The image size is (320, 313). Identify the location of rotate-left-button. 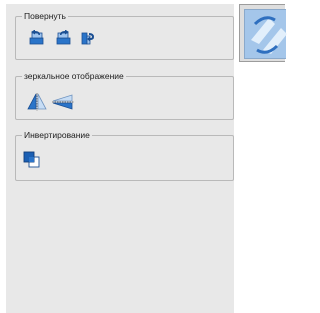
(37, 38).